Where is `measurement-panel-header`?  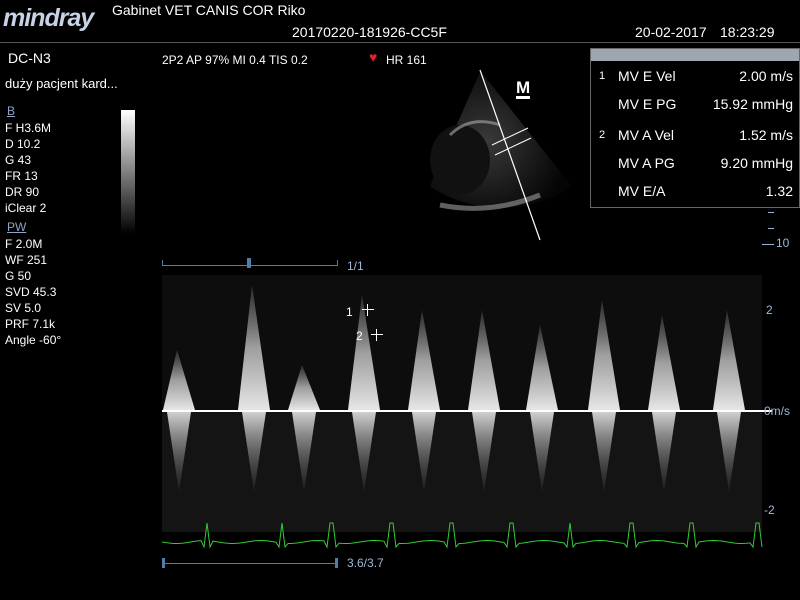
measurement-panel-header is located at coordinates (695, 55).